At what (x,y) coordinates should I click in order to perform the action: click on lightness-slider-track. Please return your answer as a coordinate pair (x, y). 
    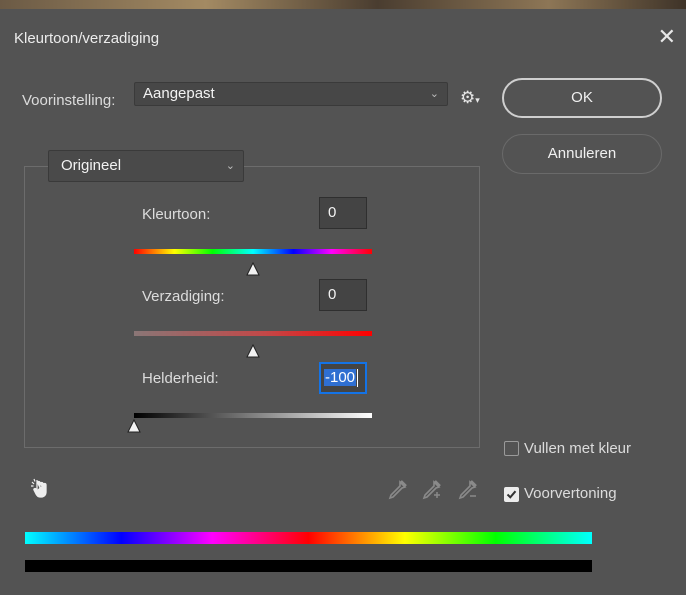
    Looking at the image, I should click on (253, 415).